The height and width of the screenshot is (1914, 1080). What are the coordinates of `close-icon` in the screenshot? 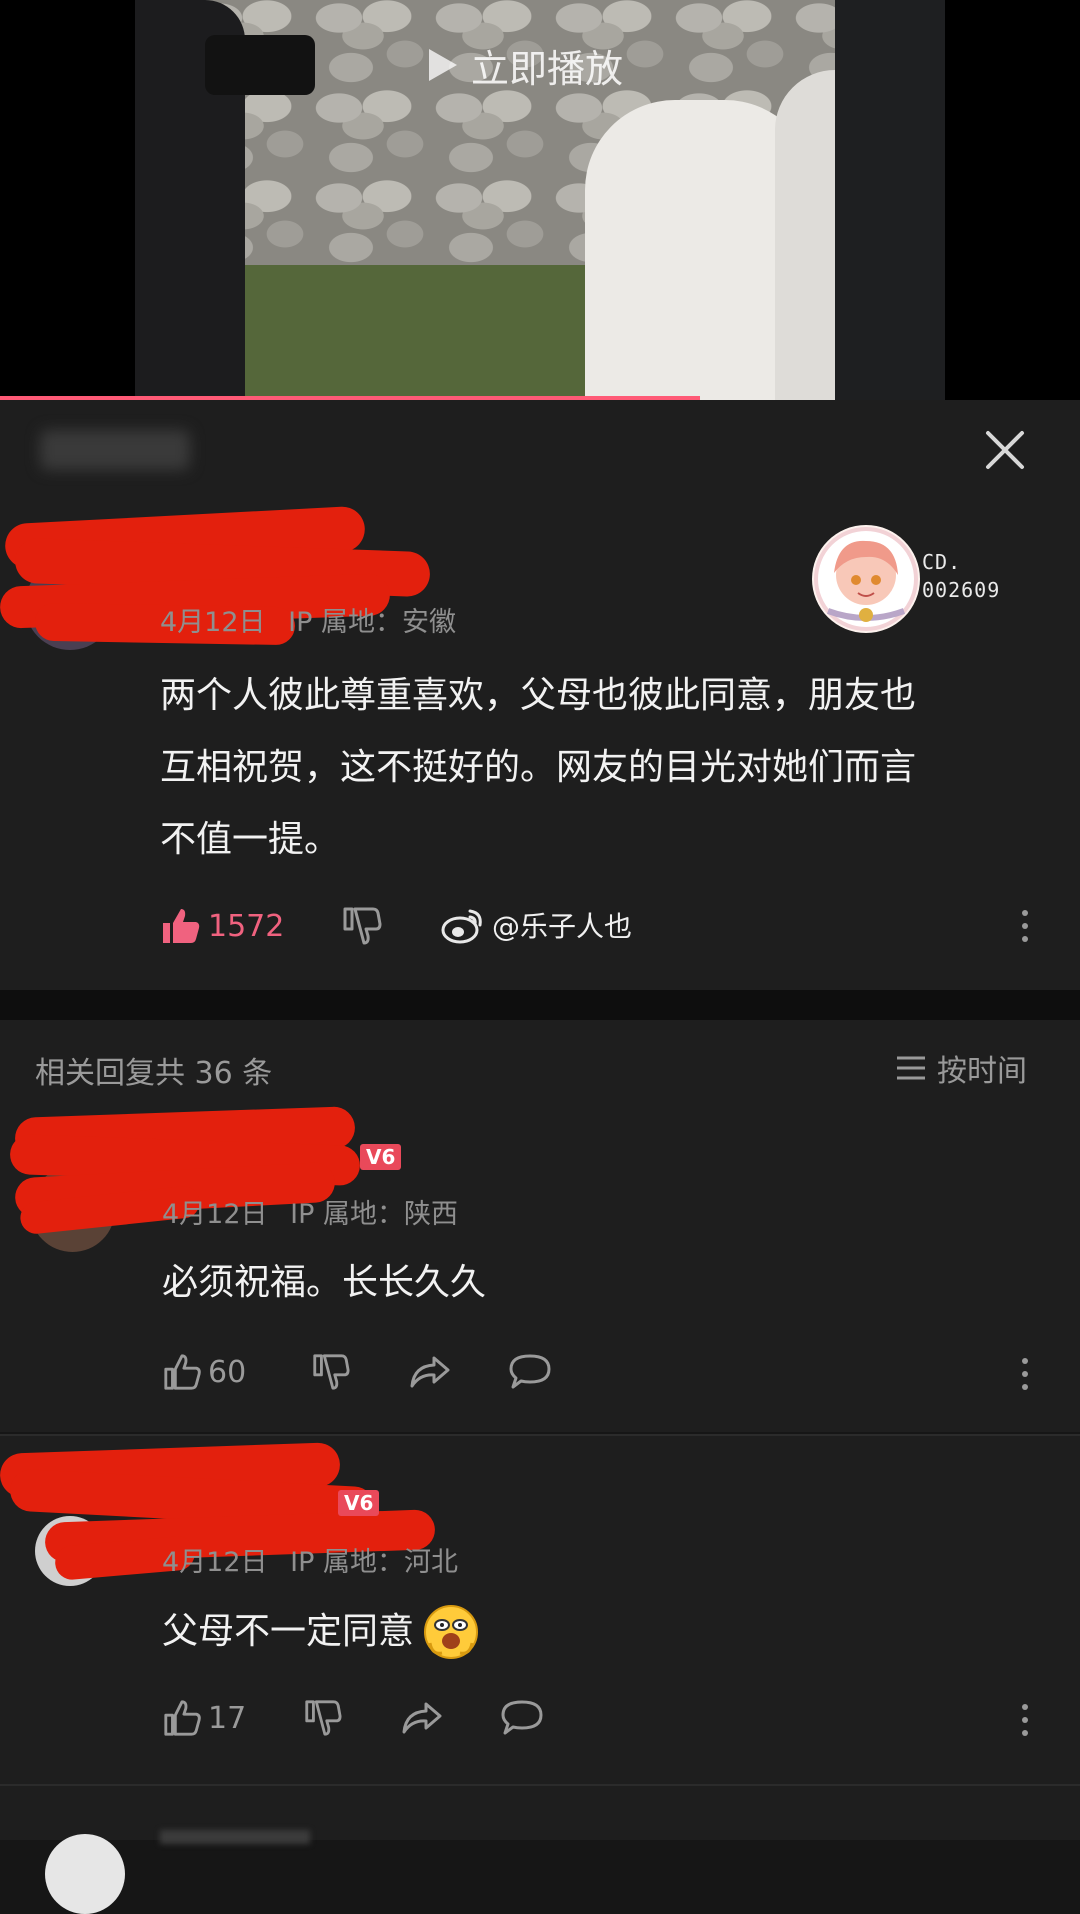 It's located at (1005, 450).